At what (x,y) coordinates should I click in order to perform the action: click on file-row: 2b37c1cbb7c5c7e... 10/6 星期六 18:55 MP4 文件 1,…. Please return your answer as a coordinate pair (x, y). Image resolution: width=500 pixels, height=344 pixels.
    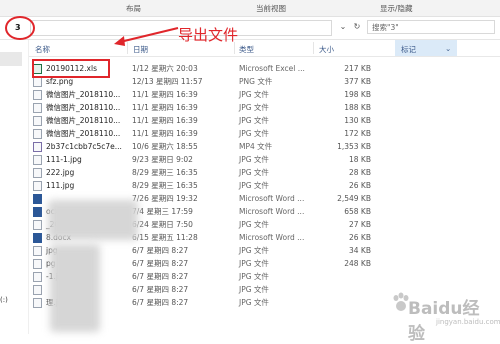
    Looking at the image, I should click on (264, 146).